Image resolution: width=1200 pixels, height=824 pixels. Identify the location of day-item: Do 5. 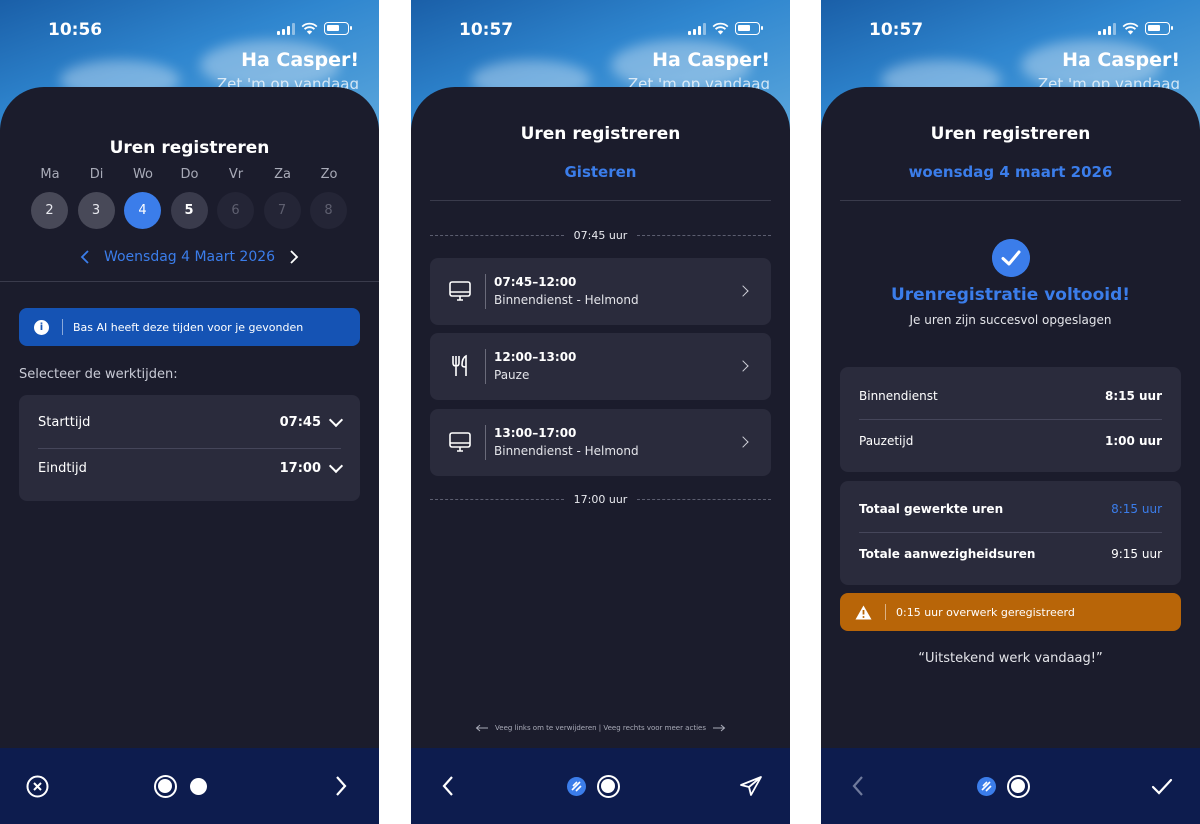
(189, 198).